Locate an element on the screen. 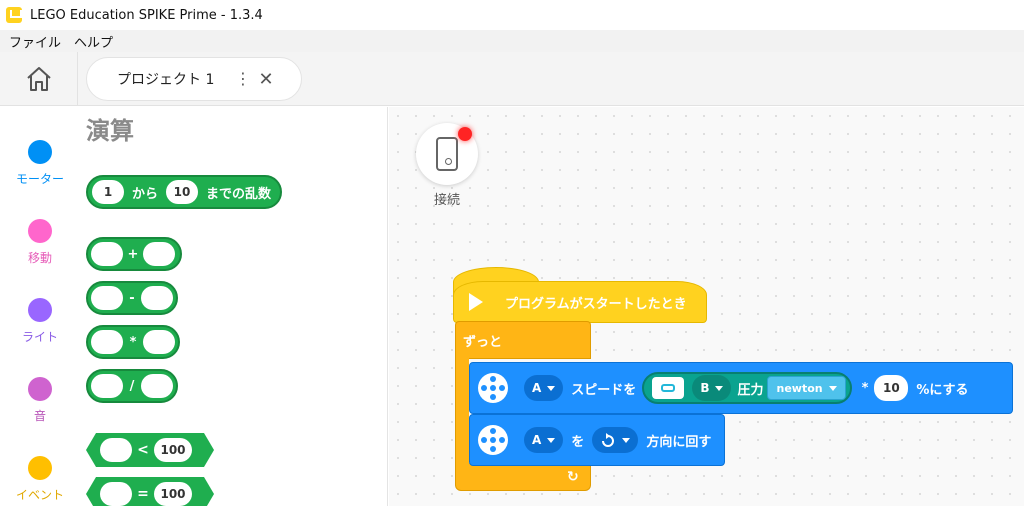  multiply-right-input is located at coordinates (159, 342).